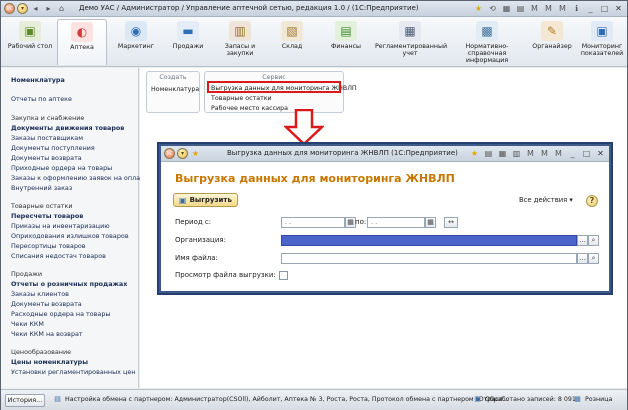 Image resolution: width=628 pixels, height=410 pixels. I want to click on section-sales: ▬ Продажи, so click(188, 42).